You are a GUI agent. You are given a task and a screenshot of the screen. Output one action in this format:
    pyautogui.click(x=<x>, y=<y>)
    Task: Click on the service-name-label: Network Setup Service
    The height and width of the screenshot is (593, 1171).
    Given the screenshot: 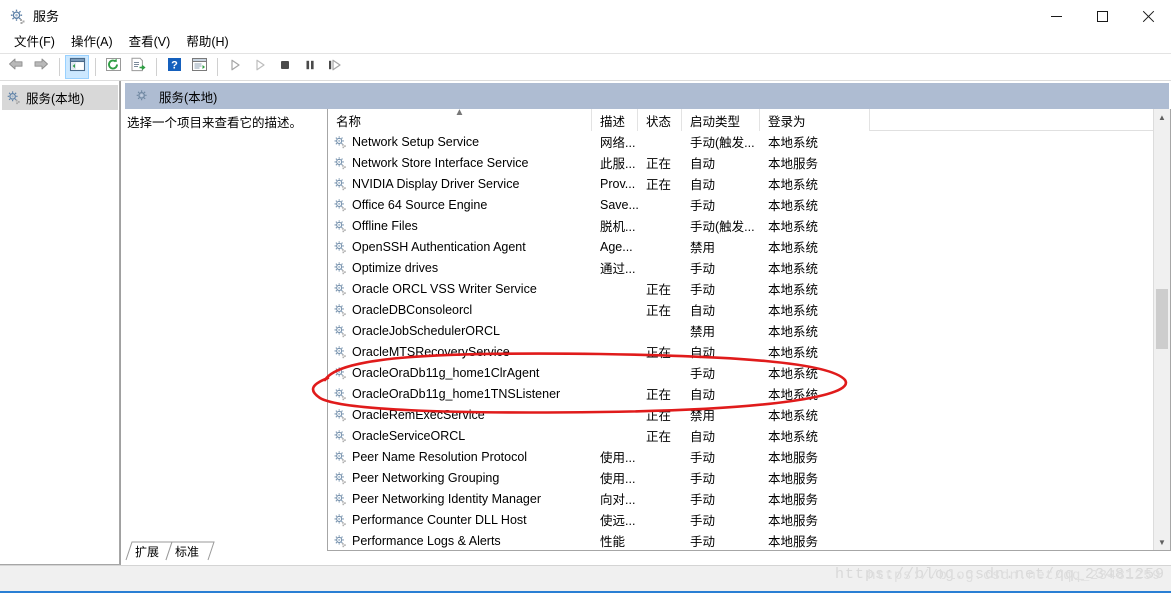 What is the action you would take?
    pyautogui.click(x=416, y=141)
    